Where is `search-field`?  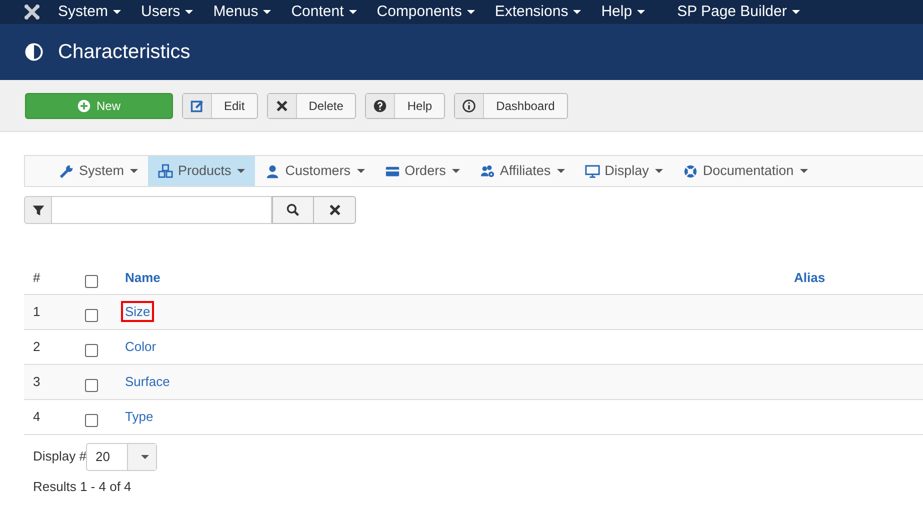 search-field is located at coordinates (162, 210).